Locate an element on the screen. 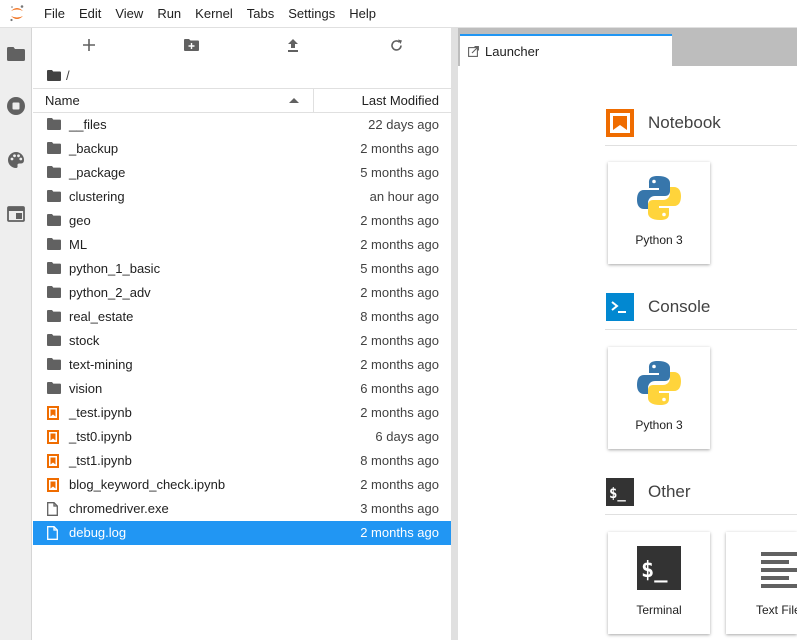 The image size is (797, 640). terminal-icon: $_ is located at coordinates (659, 568).